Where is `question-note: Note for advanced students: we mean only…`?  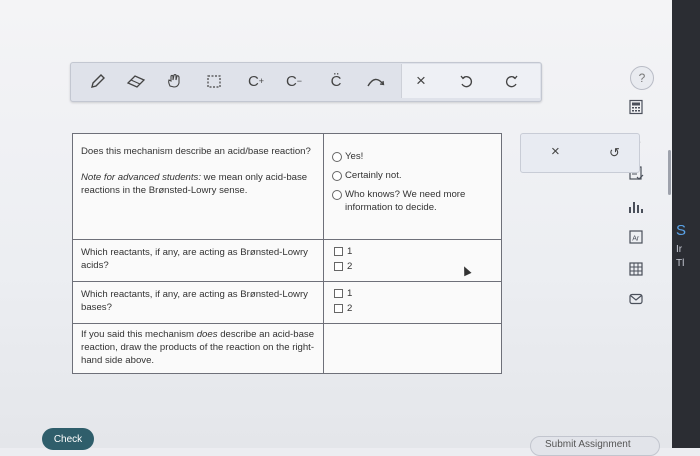
question-note: Note for advanced students: we mean only… is located at coordinates (198, 184).